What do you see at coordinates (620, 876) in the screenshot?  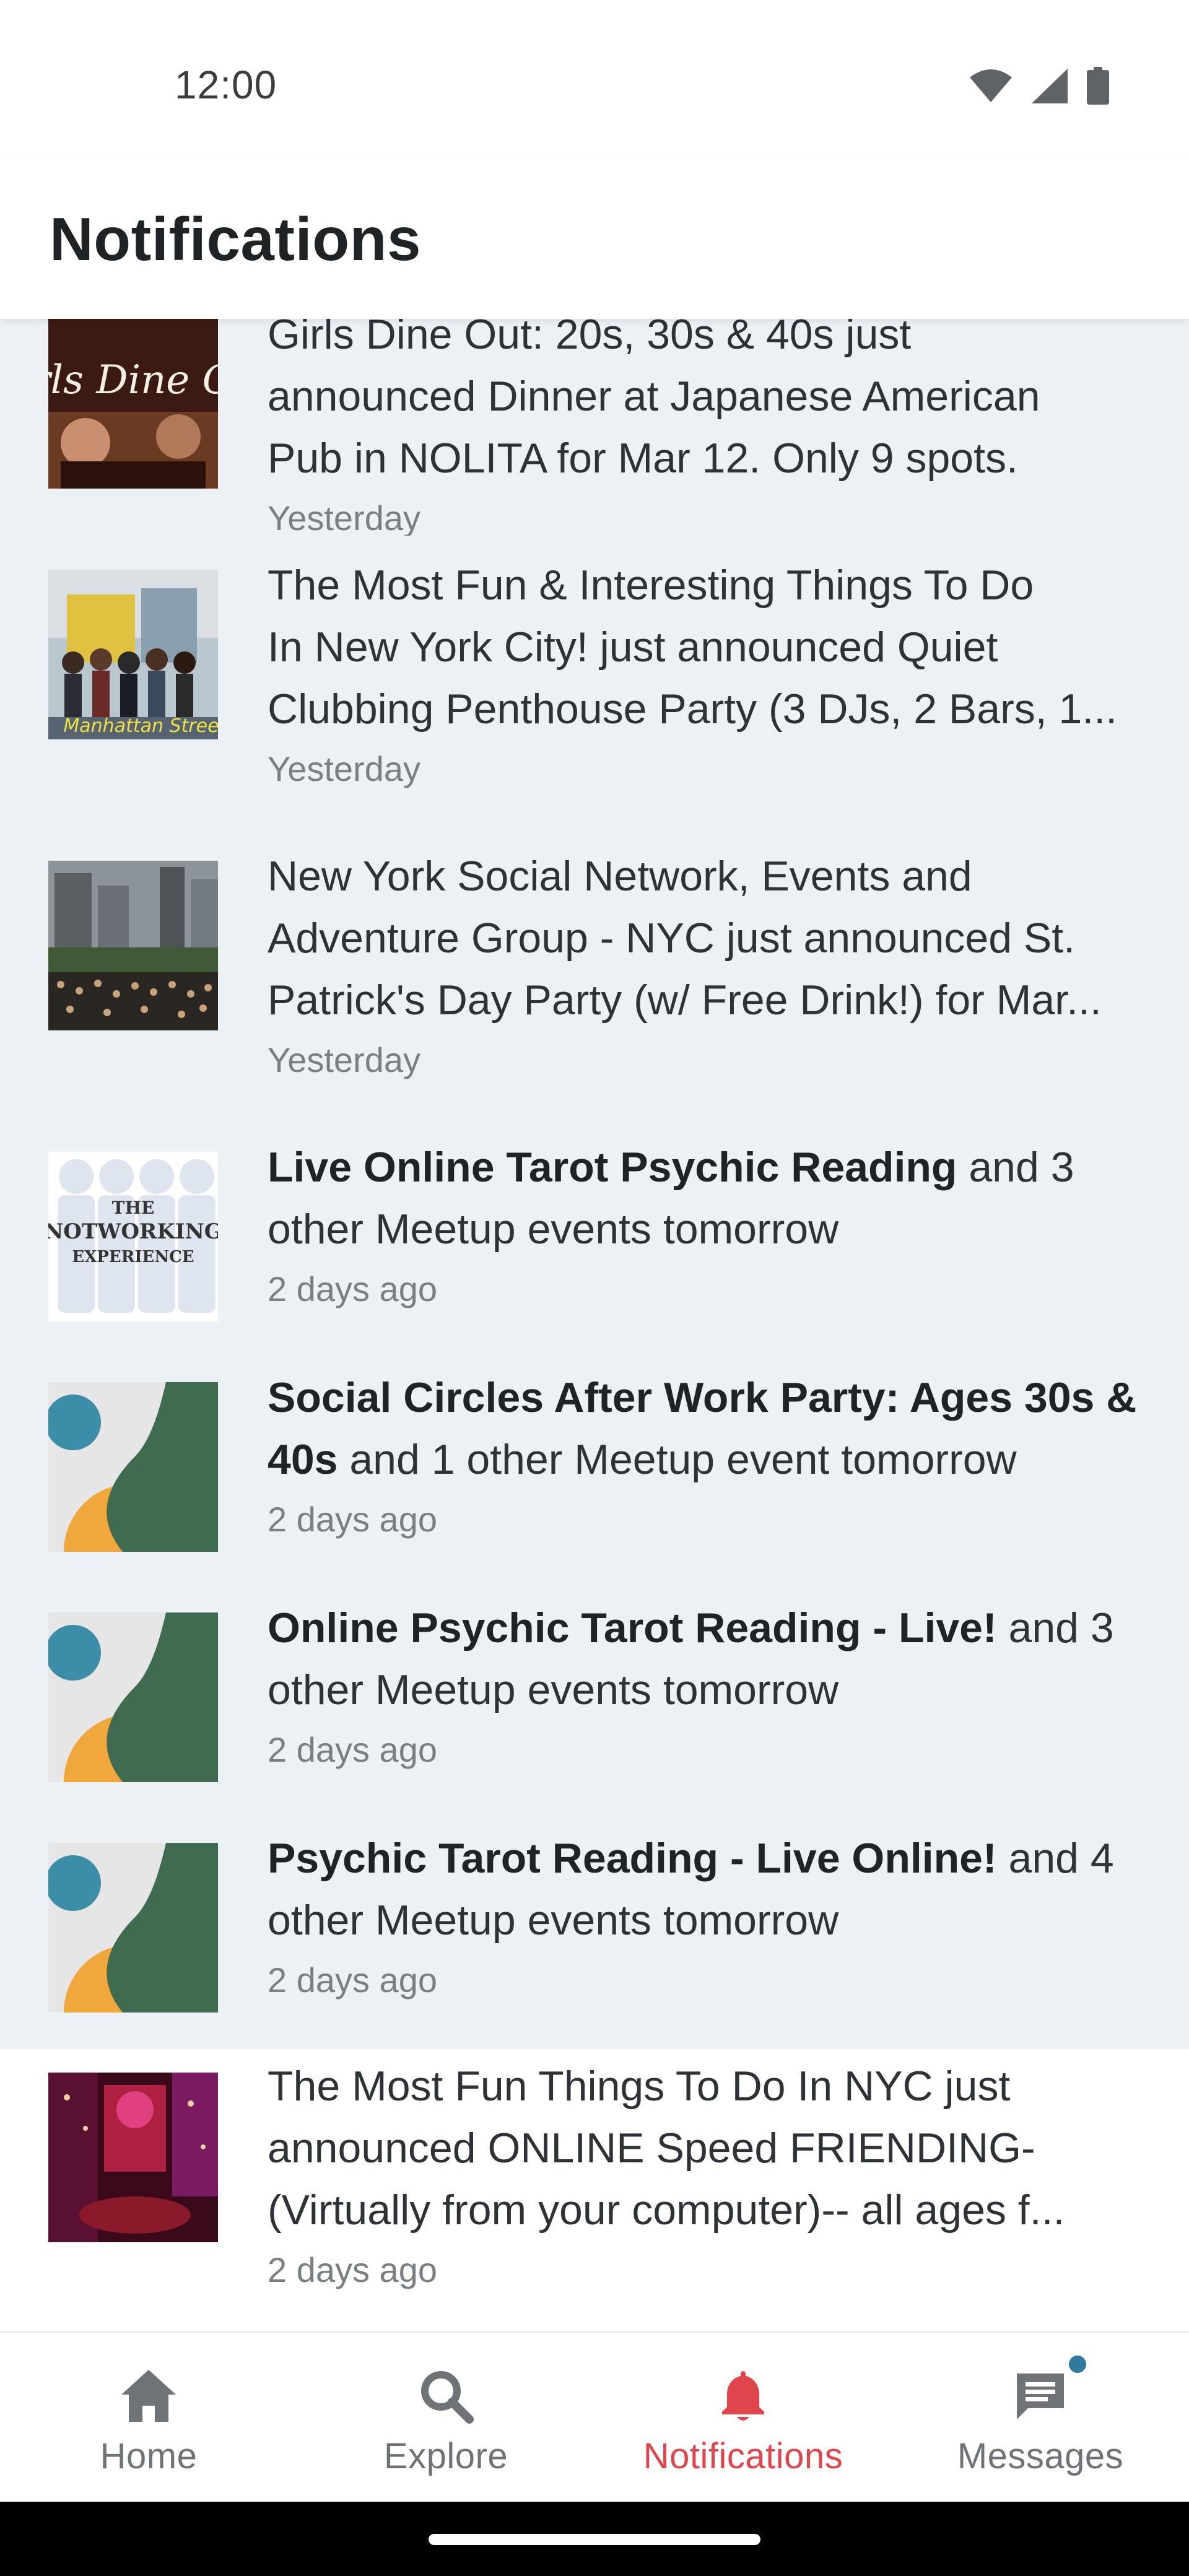 I see `notification-plain-text: New York Social Network, Events and` at bounding box center [620, 876].